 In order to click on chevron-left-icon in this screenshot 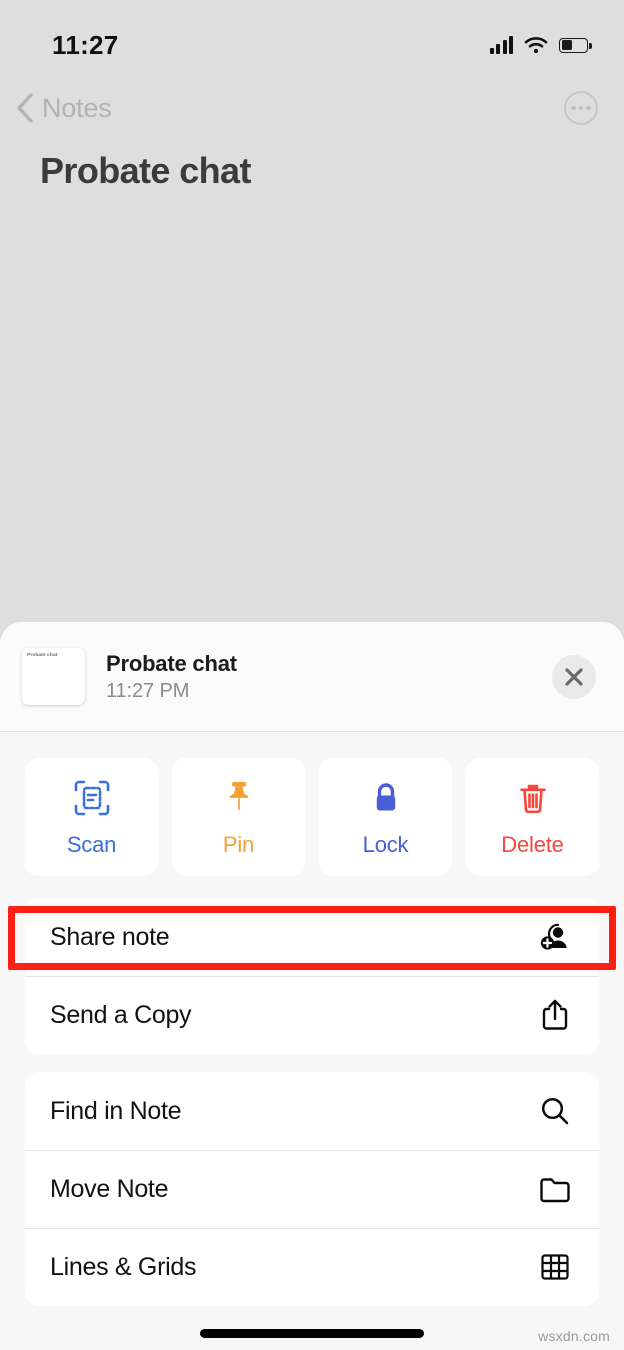, I will do `click(25, 108)`.